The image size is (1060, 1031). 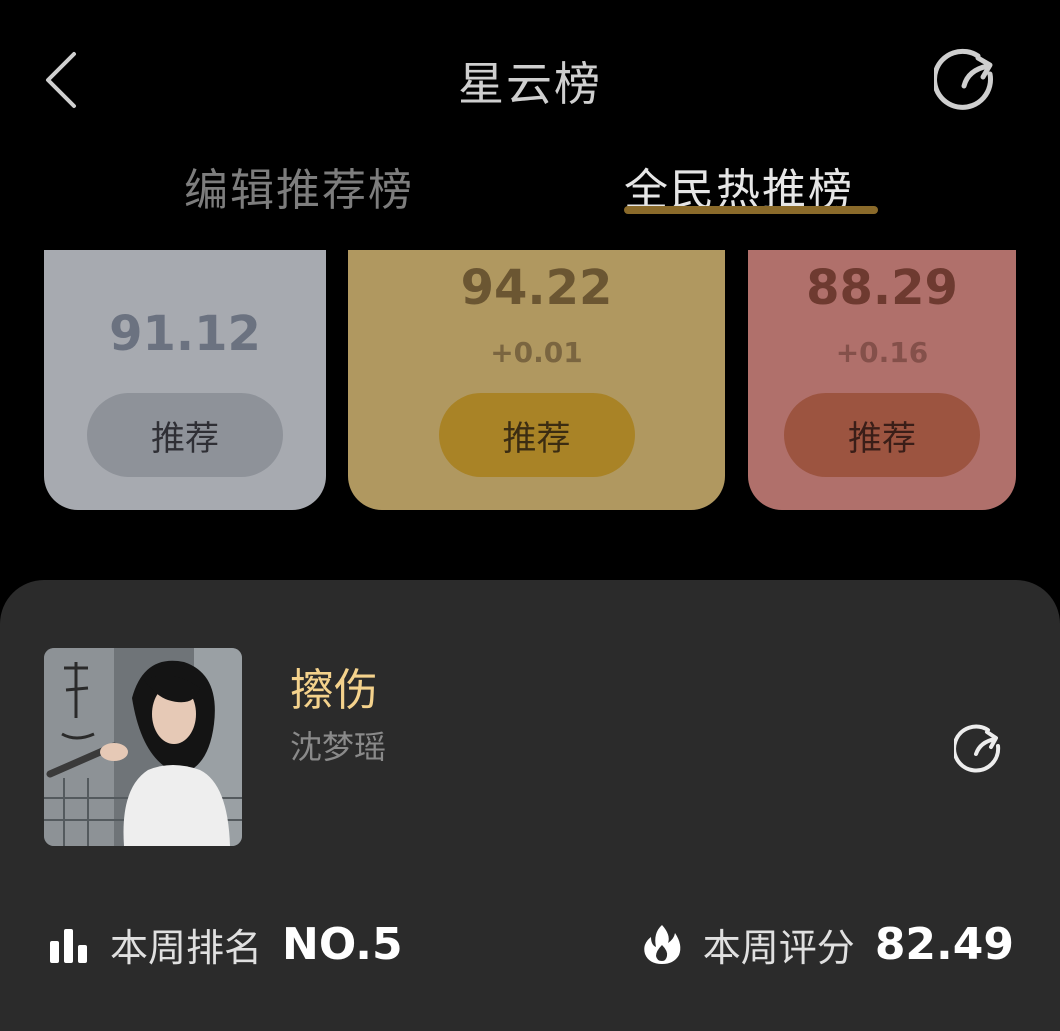 I want to click on podium-delta: +0.16, so click(x=882, y=352).